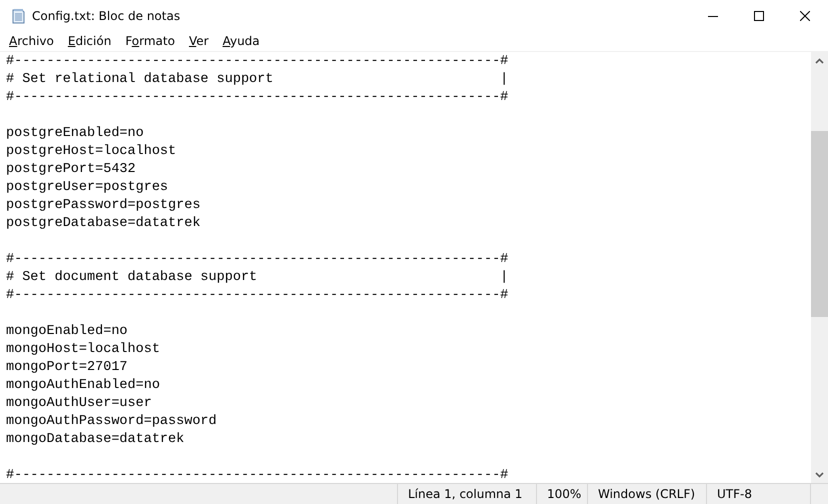  What do you see at coordinates (241, 41) in the screenshot?
I see `menu-item: Ayuda` at bounding box center [241, 41].